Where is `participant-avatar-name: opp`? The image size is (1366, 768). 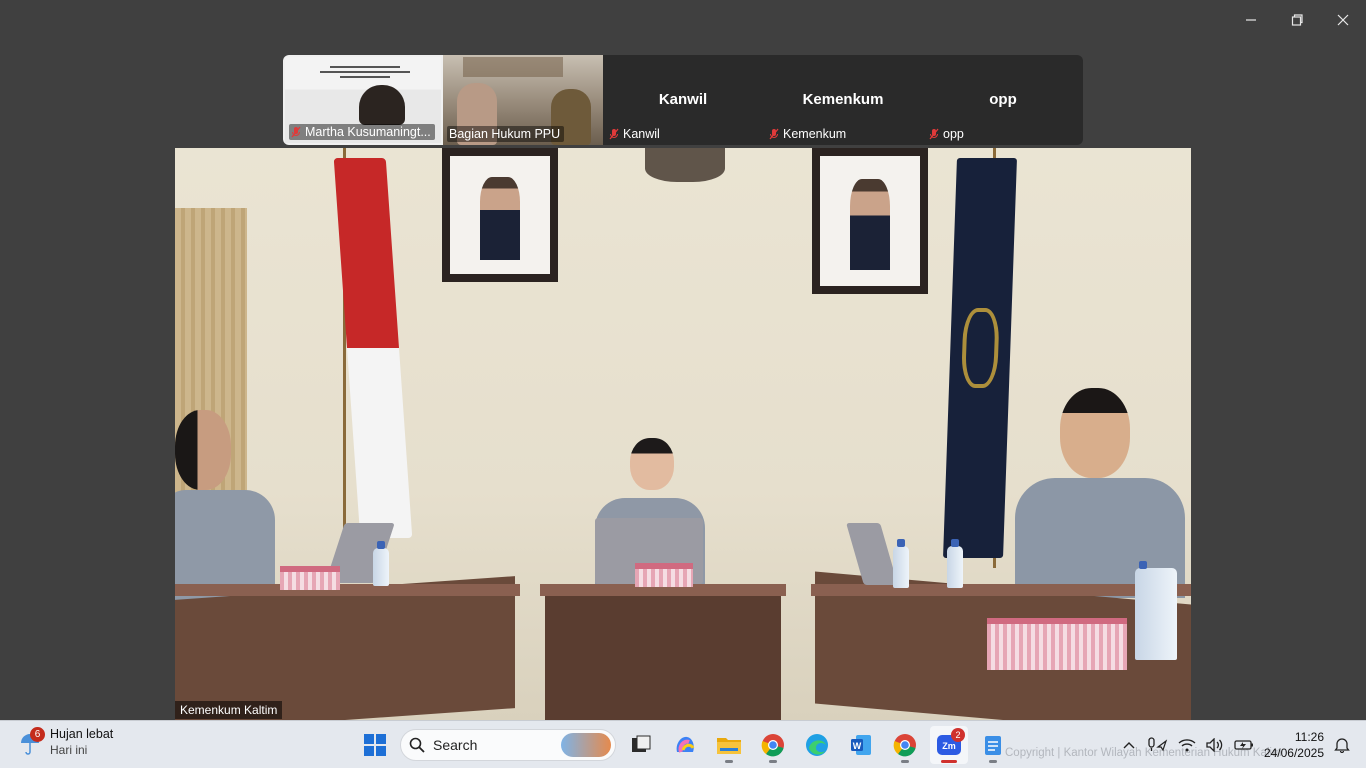 participant-avatar-name: opp is located at coordinates (1003, 99).